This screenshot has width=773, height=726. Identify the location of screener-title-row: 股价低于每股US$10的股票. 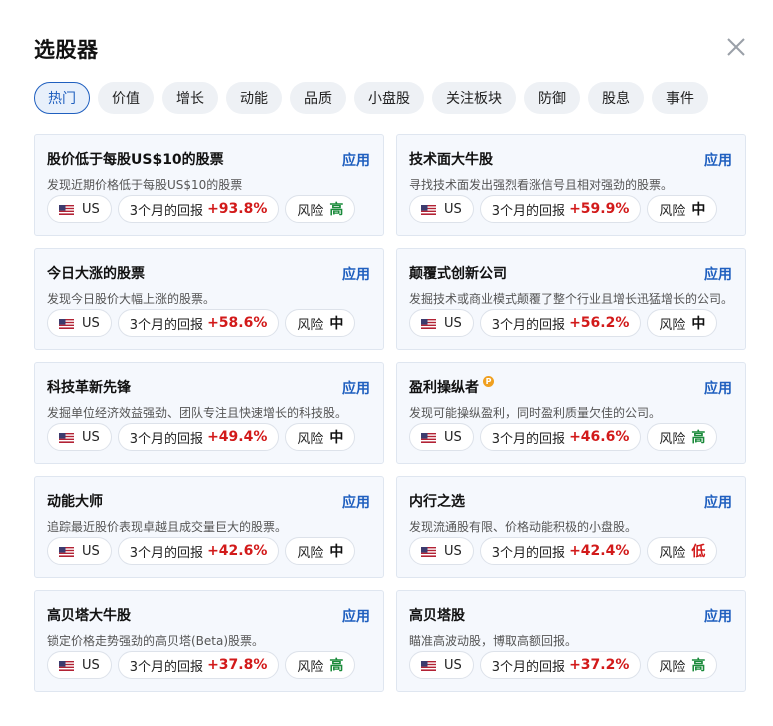
(209, 159).